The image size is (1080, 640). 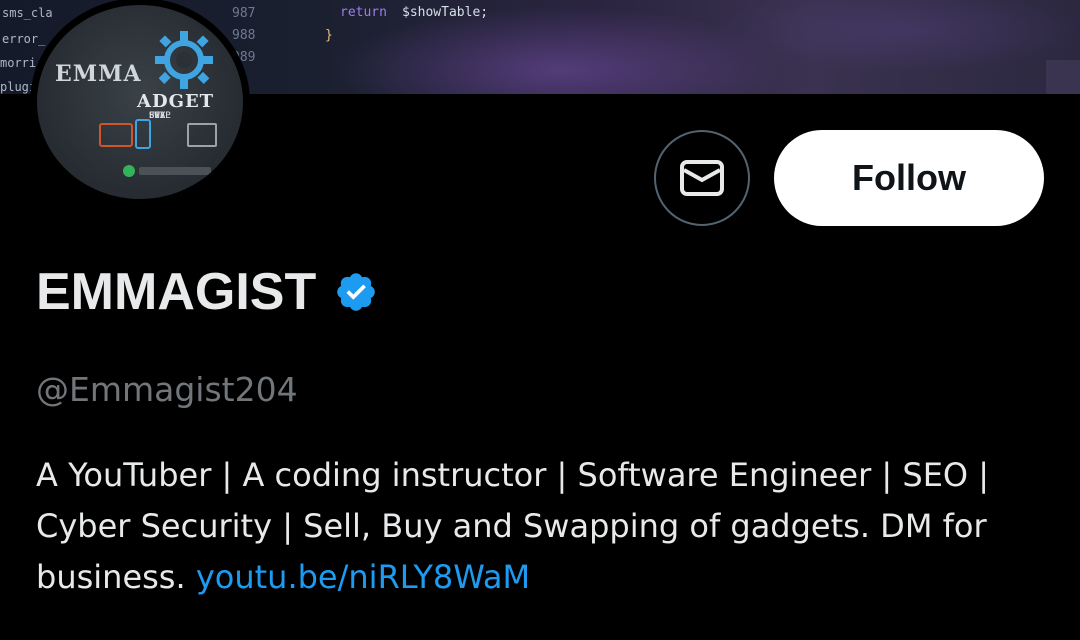 I want to click on message-button, so click(x=702, y=178).